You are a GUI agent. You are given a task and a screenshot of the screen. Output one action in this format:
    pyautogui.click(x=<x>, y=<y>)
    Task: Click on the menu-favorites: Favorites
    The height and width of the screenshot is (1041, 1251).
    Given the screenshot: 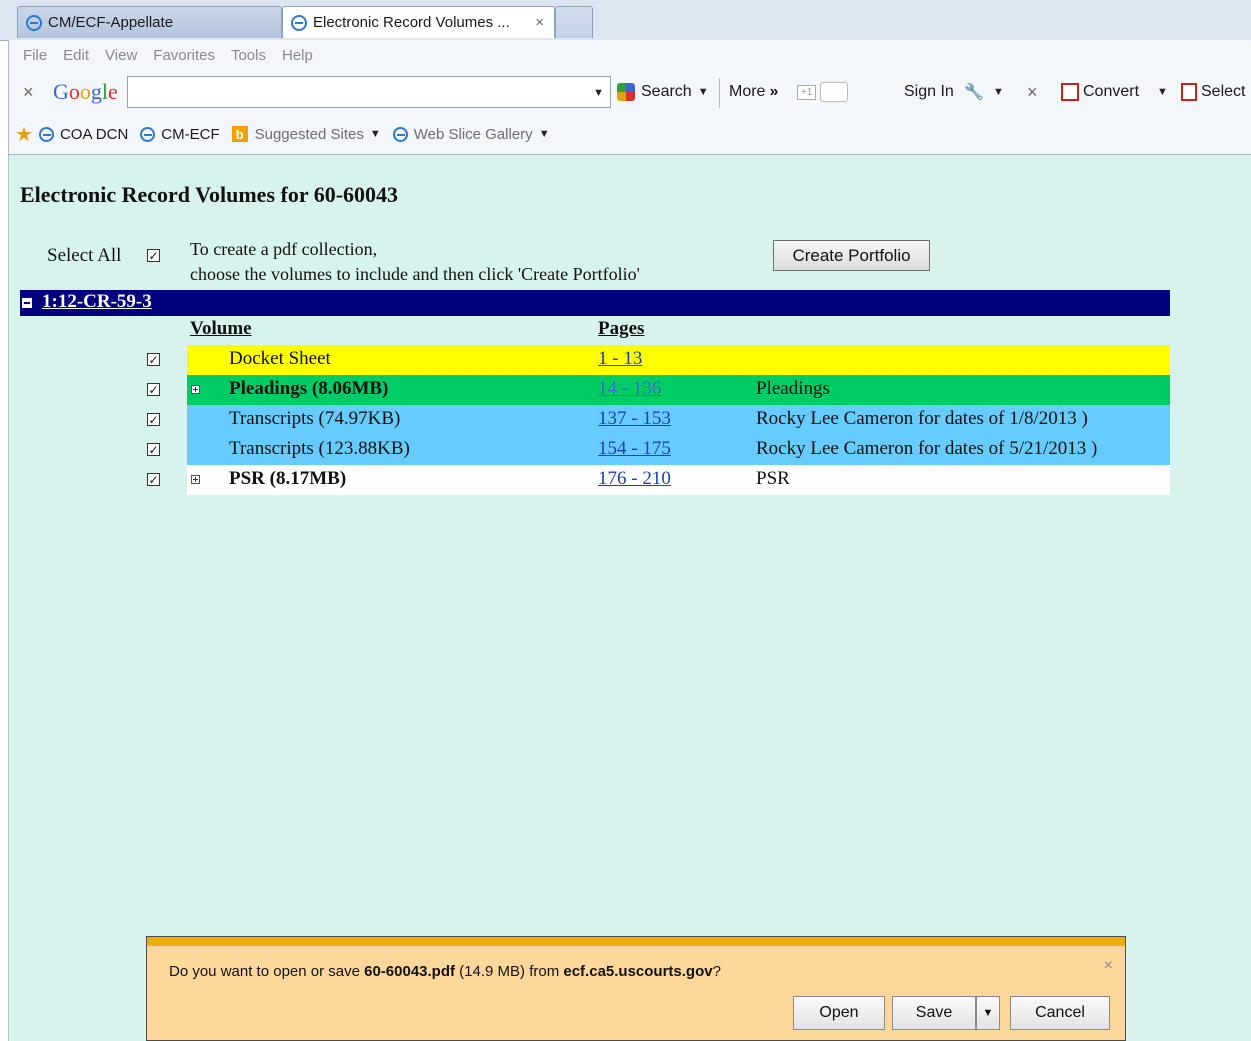 What is the action you would take?
    pyautogui.click(x=184, y=55)
    